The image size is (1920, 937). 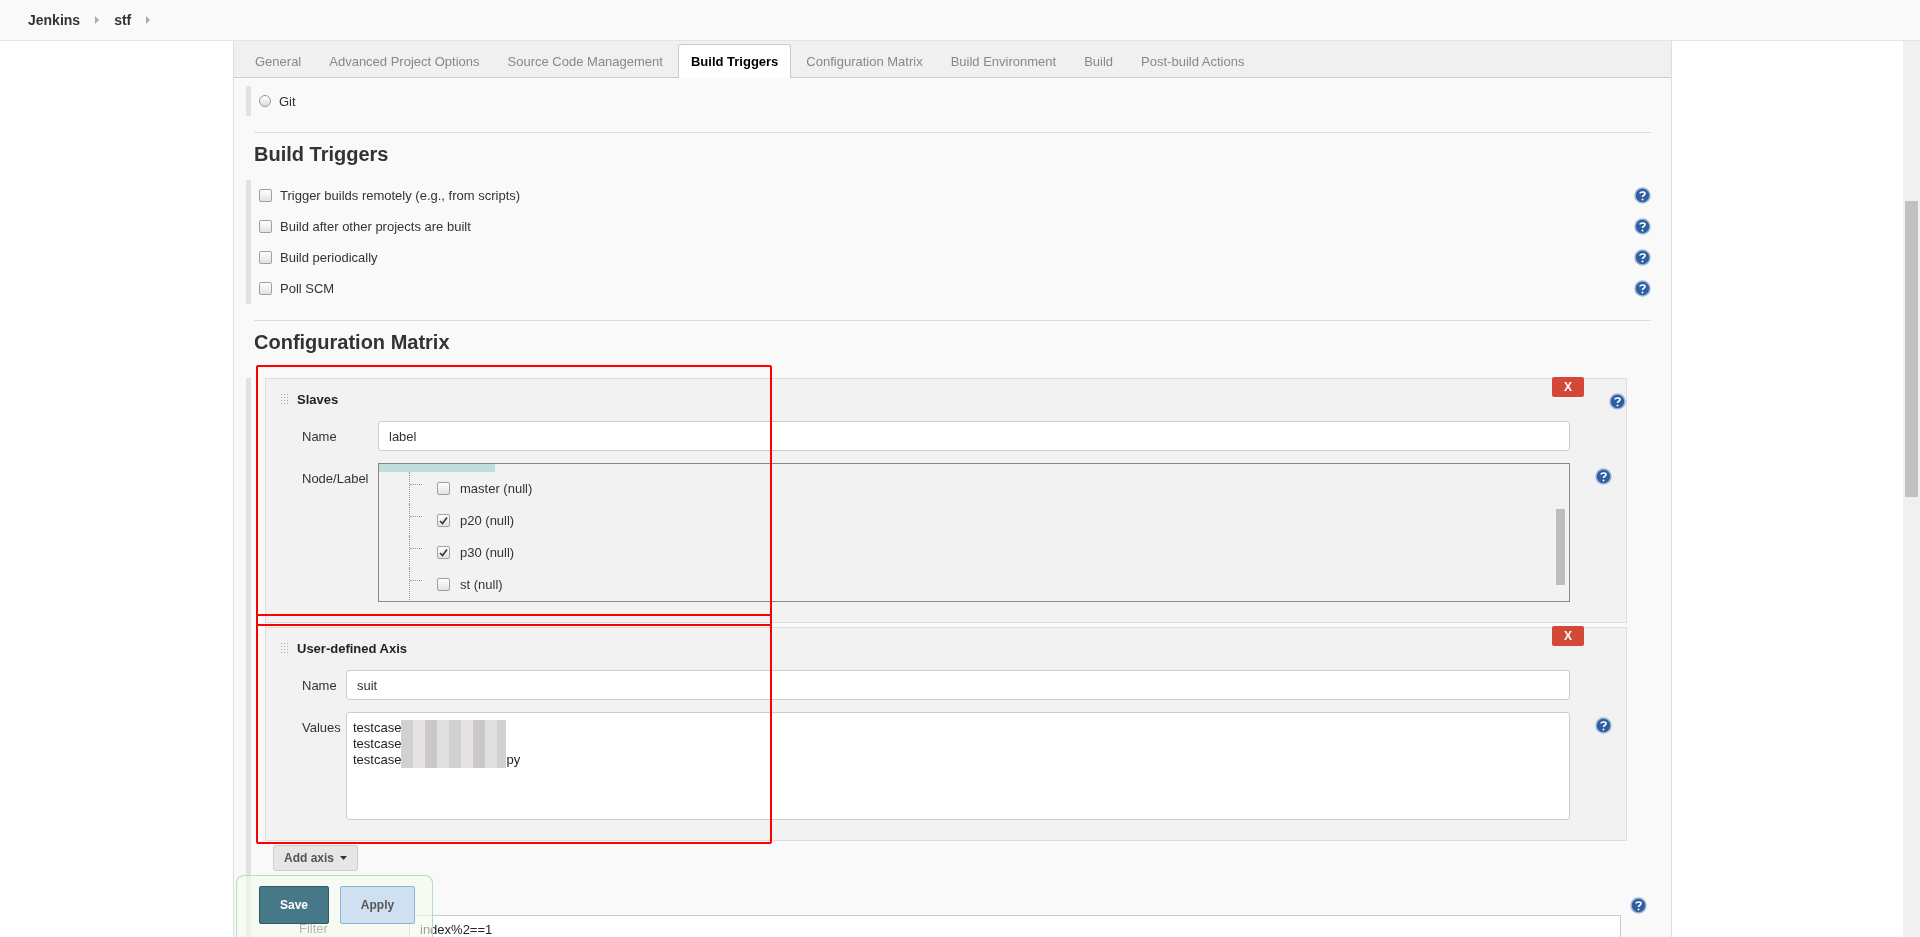 What do you see at coordinates (513, 760) in the screenshot?
I see `value-text: py` at bounding box center [513, 760].